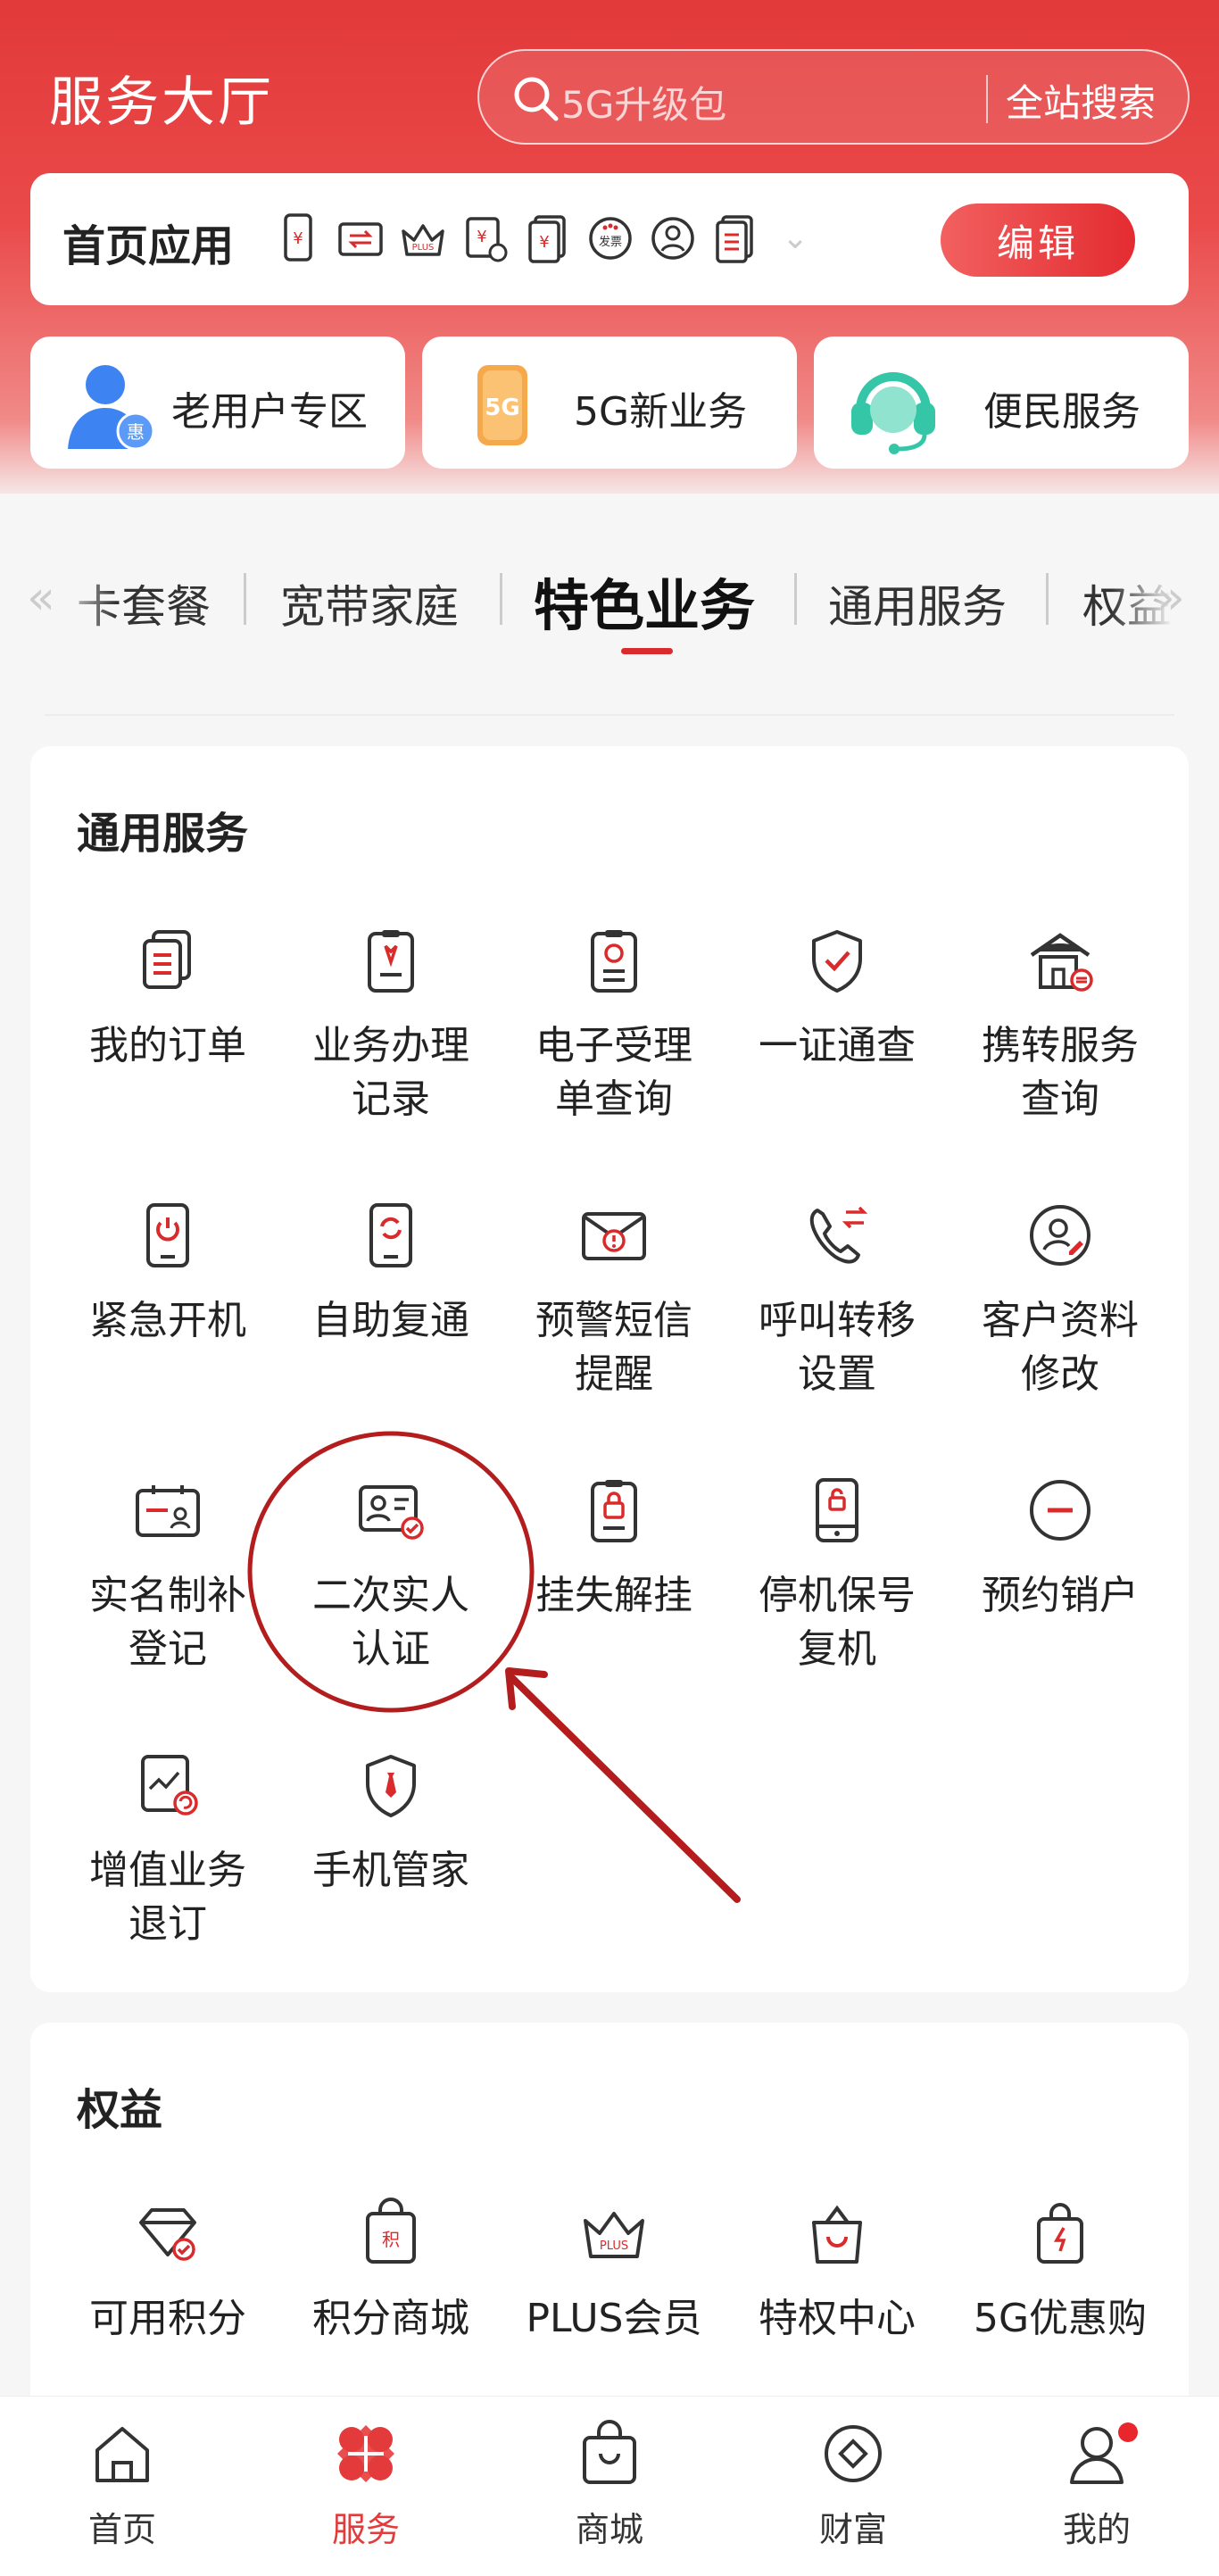  Describe the element at coordinates (369, 604) in the screenshot. I see `tab-broadband-home: 宽带家庭` at that location.